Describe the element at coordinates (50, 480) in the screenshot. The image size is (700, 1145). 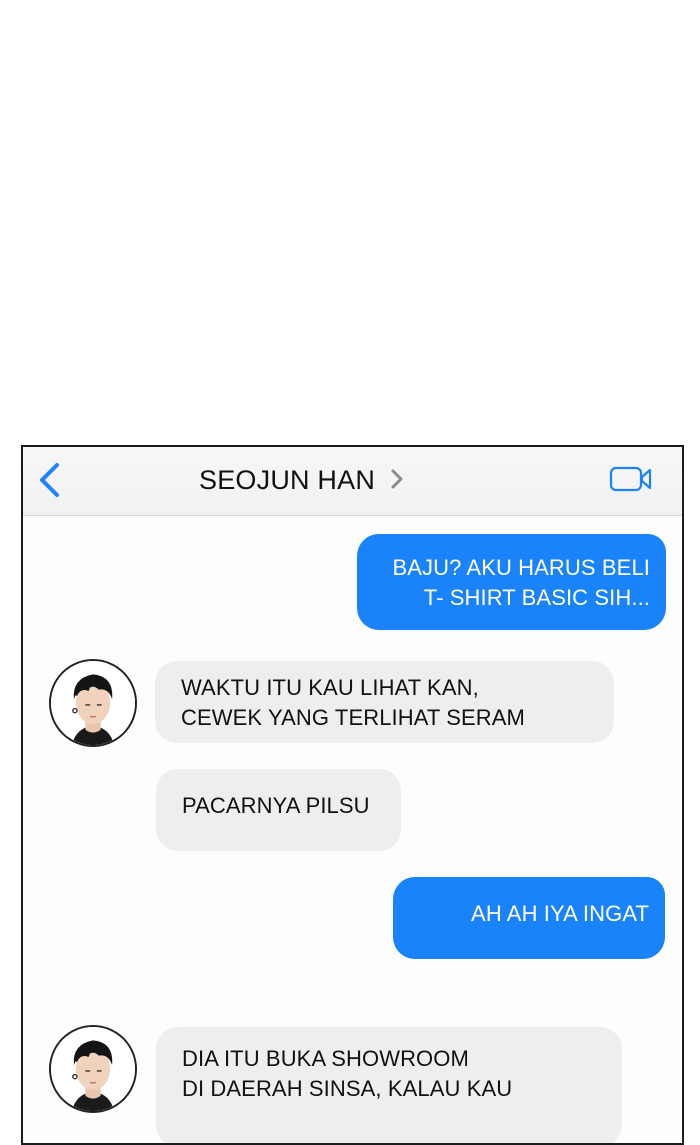
I see `chevron-left-icon` at that location.